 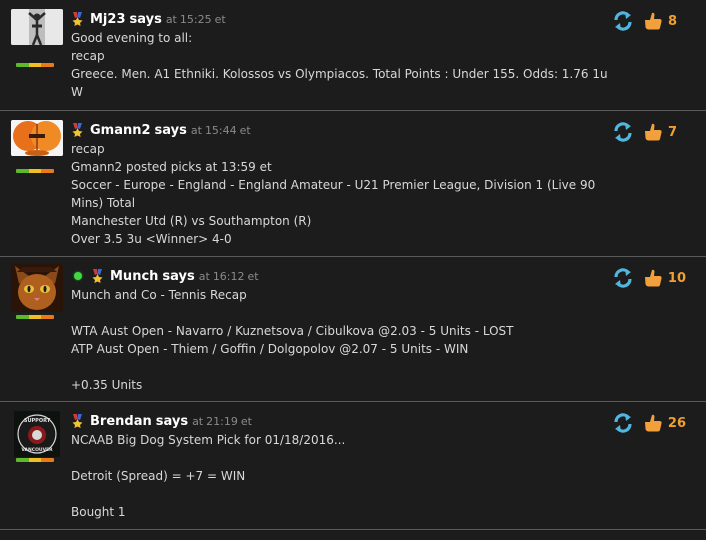 I want to click on comment-line: W, so click(x=77, y=92).